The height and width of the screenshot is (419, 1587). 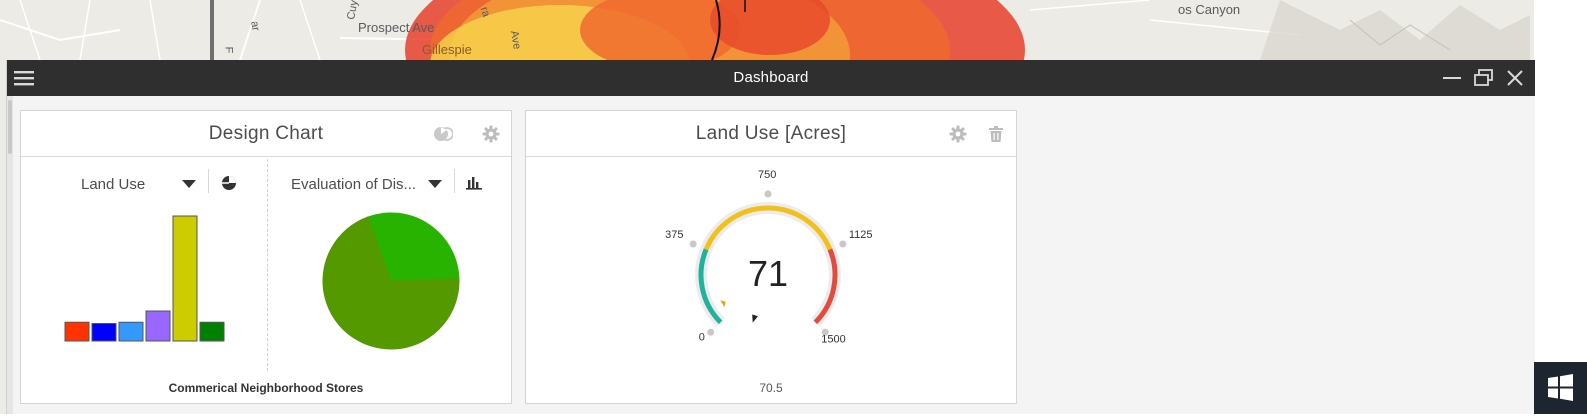 I want to click on land-use-bar-chart, so click(x=144, y=278).